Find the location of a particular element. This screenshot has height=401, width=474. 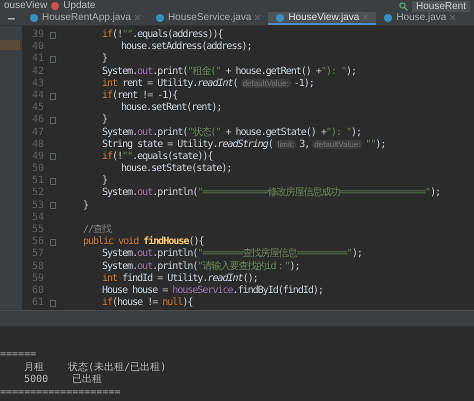

file-tab: HouseView.java is located at coordinates (322, 18).